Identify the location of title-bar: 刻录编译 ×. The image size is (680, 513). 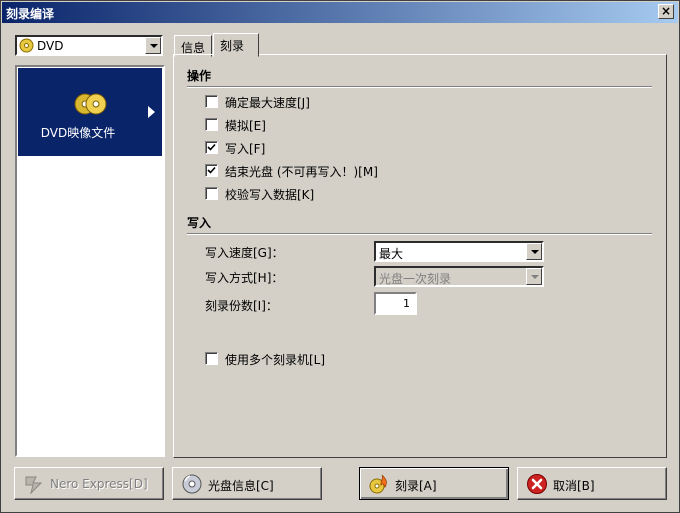
(340, 12).